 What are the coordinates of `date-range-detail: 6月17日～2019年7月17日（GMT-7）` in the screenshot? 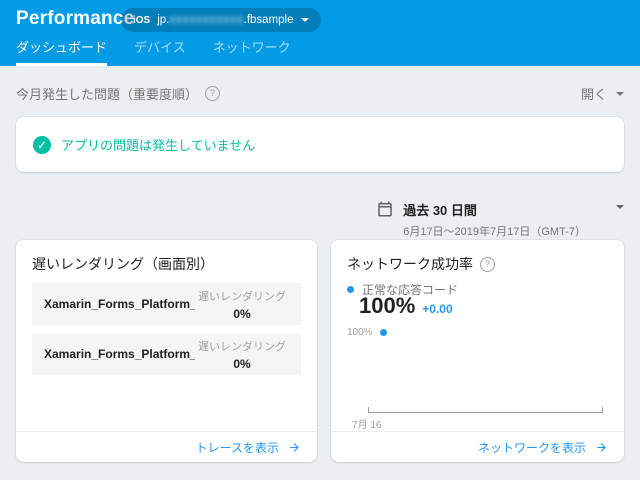 It's located at (494, 232).